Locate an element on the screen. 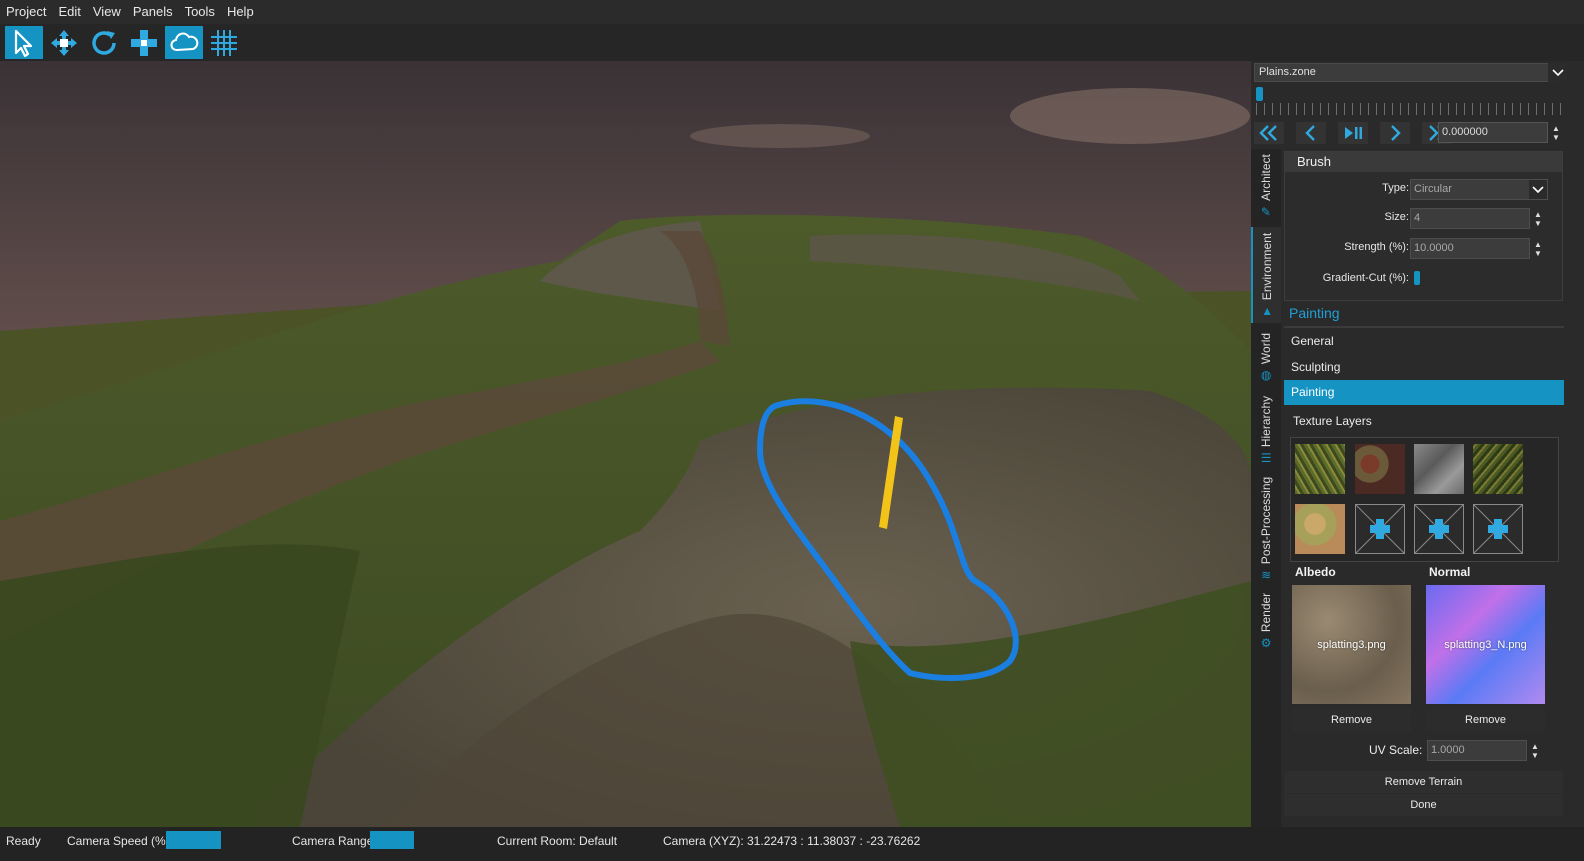 Image resolution: width=1584 pixels, height=861 pixels. playback-controls: 0.000000 ▲ ▼ is located at coordinates (1410, 133).